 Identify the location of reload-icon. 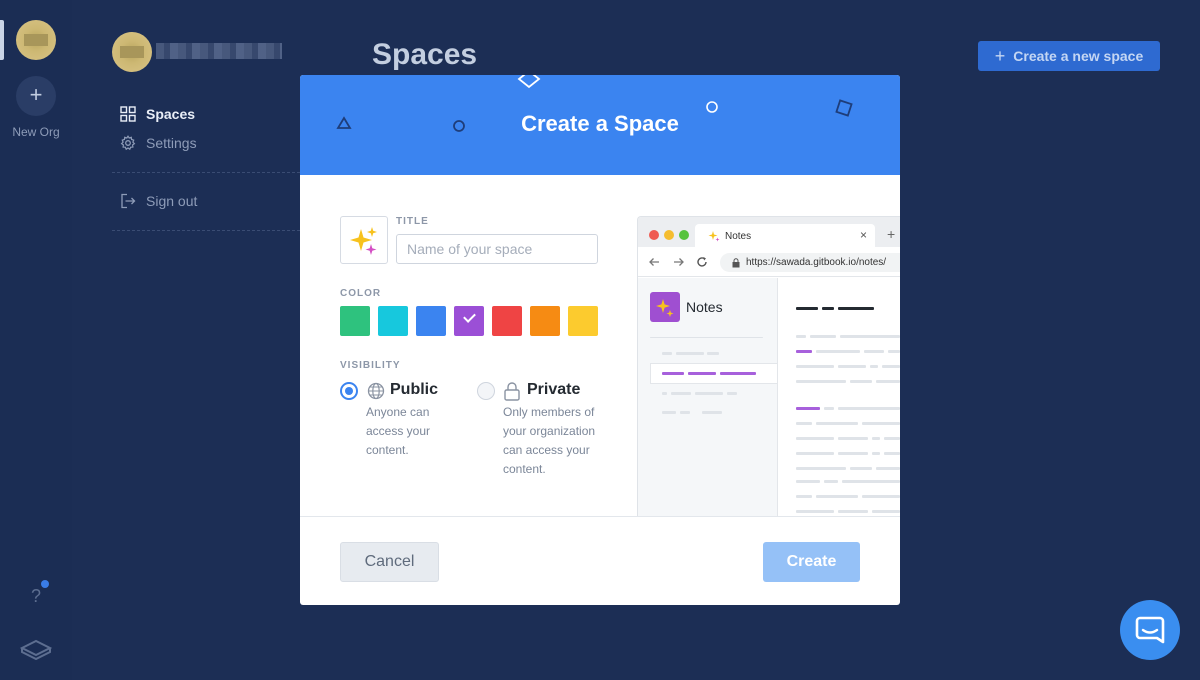
(702, 262).